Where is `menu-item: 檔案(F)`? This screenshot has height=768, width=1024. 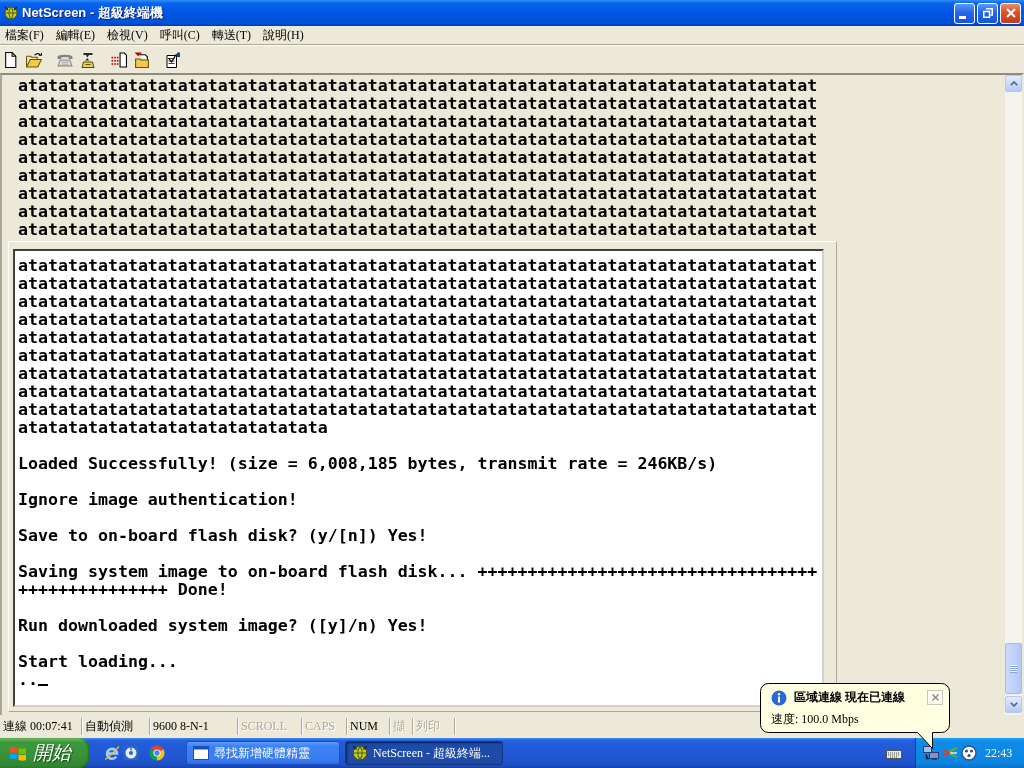 menu-item: 檔案(F) is located at coordinates (25, 35).